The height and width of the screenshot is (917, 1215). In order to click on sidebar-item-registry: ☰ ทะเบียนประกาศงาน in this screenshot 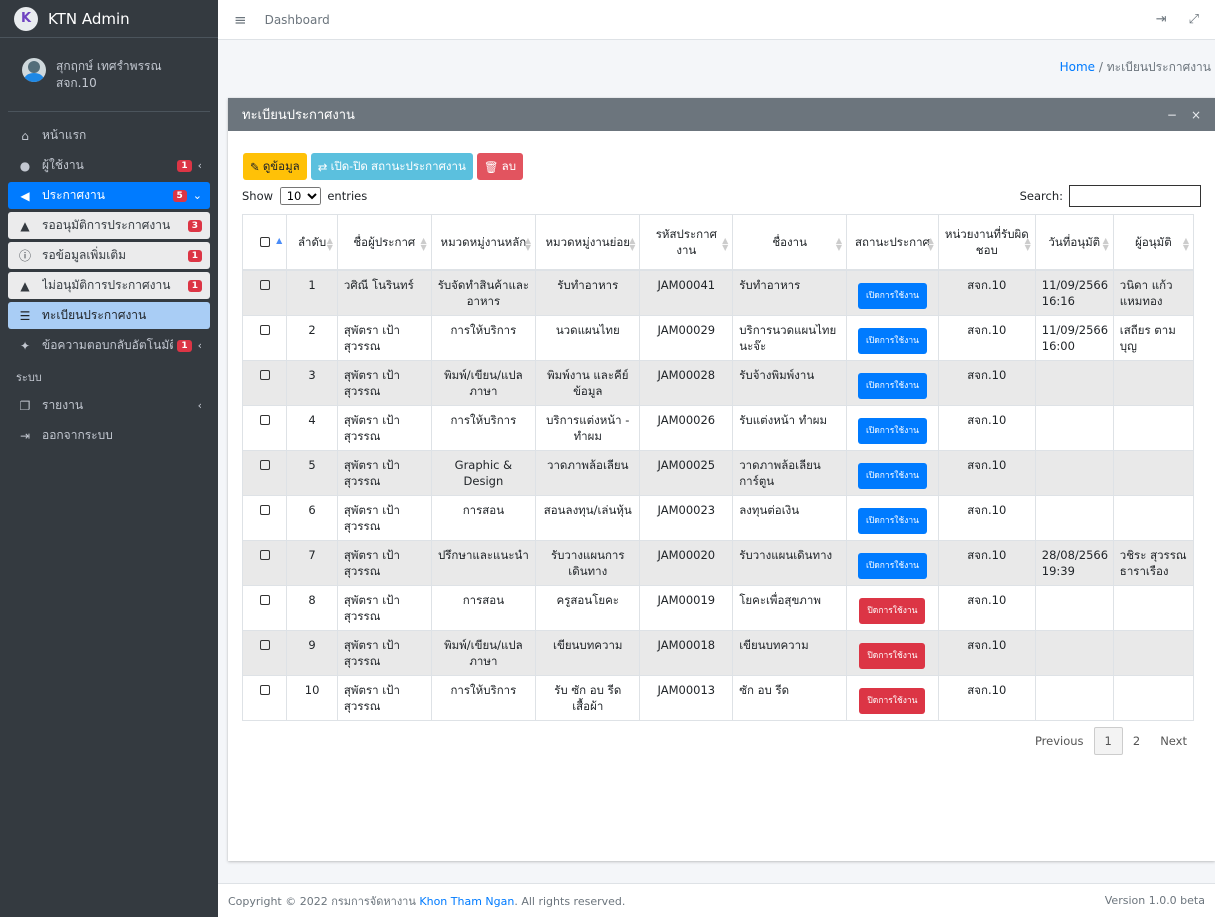, I will do `click(109, 315)`.